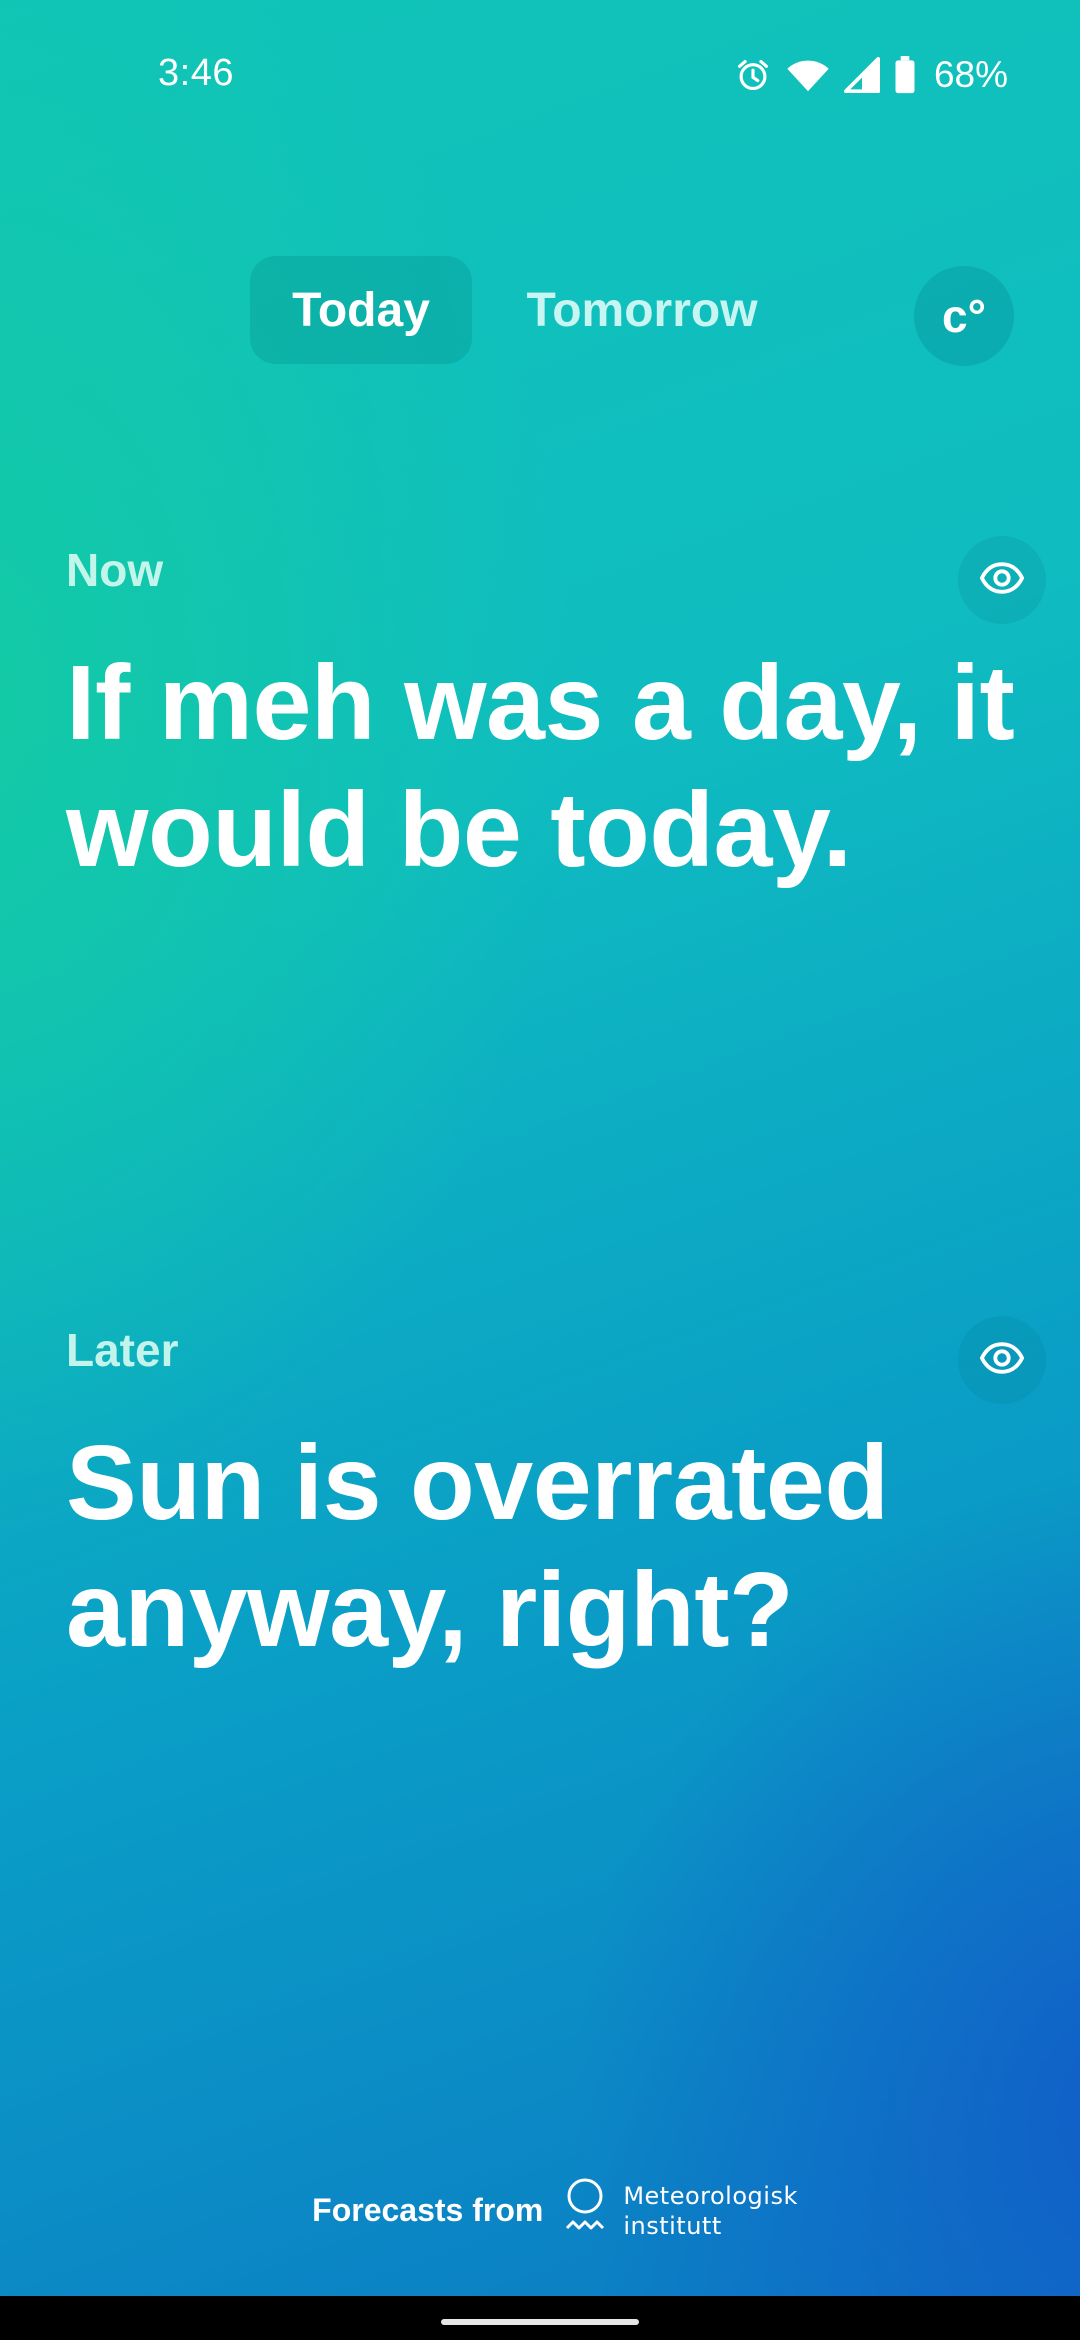  What do you see at coordinates (642, 310) in the screenshot?
I see `tab-tomorrow: Tomorrow` at bounding box center [642, 310].